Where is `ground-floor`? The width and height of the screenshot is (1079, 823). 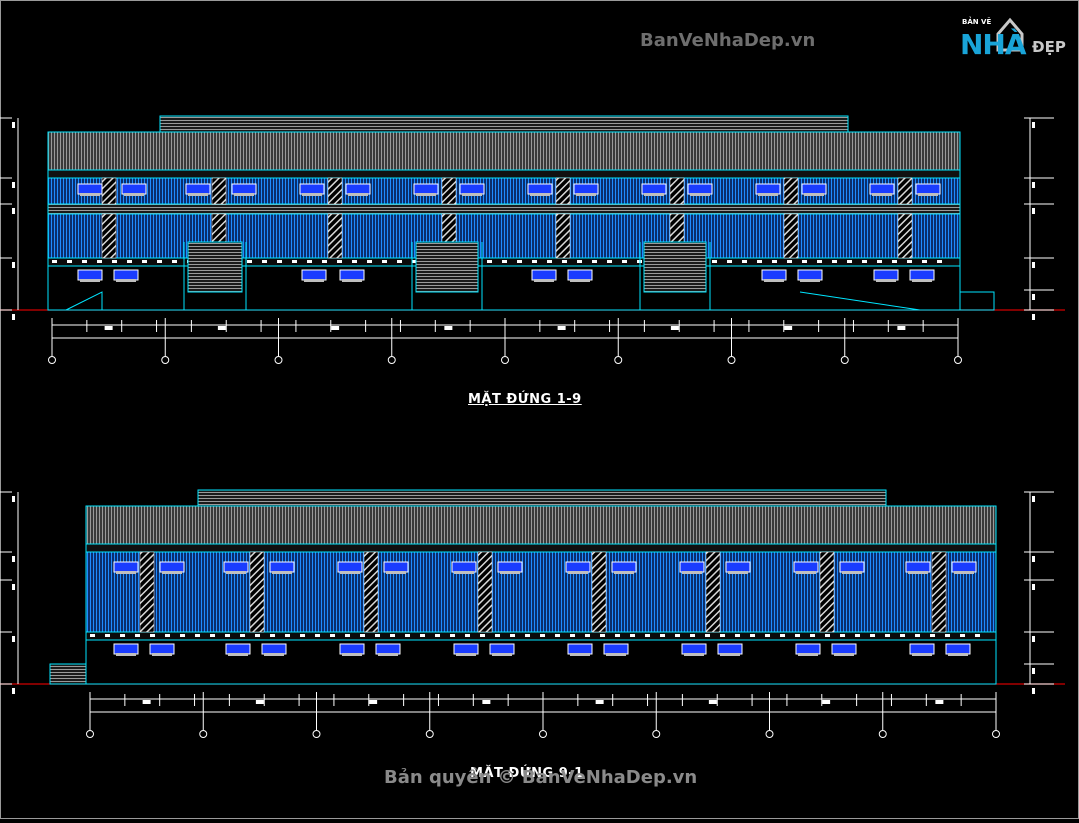 ground-floor is located at coordinates (541, 662).